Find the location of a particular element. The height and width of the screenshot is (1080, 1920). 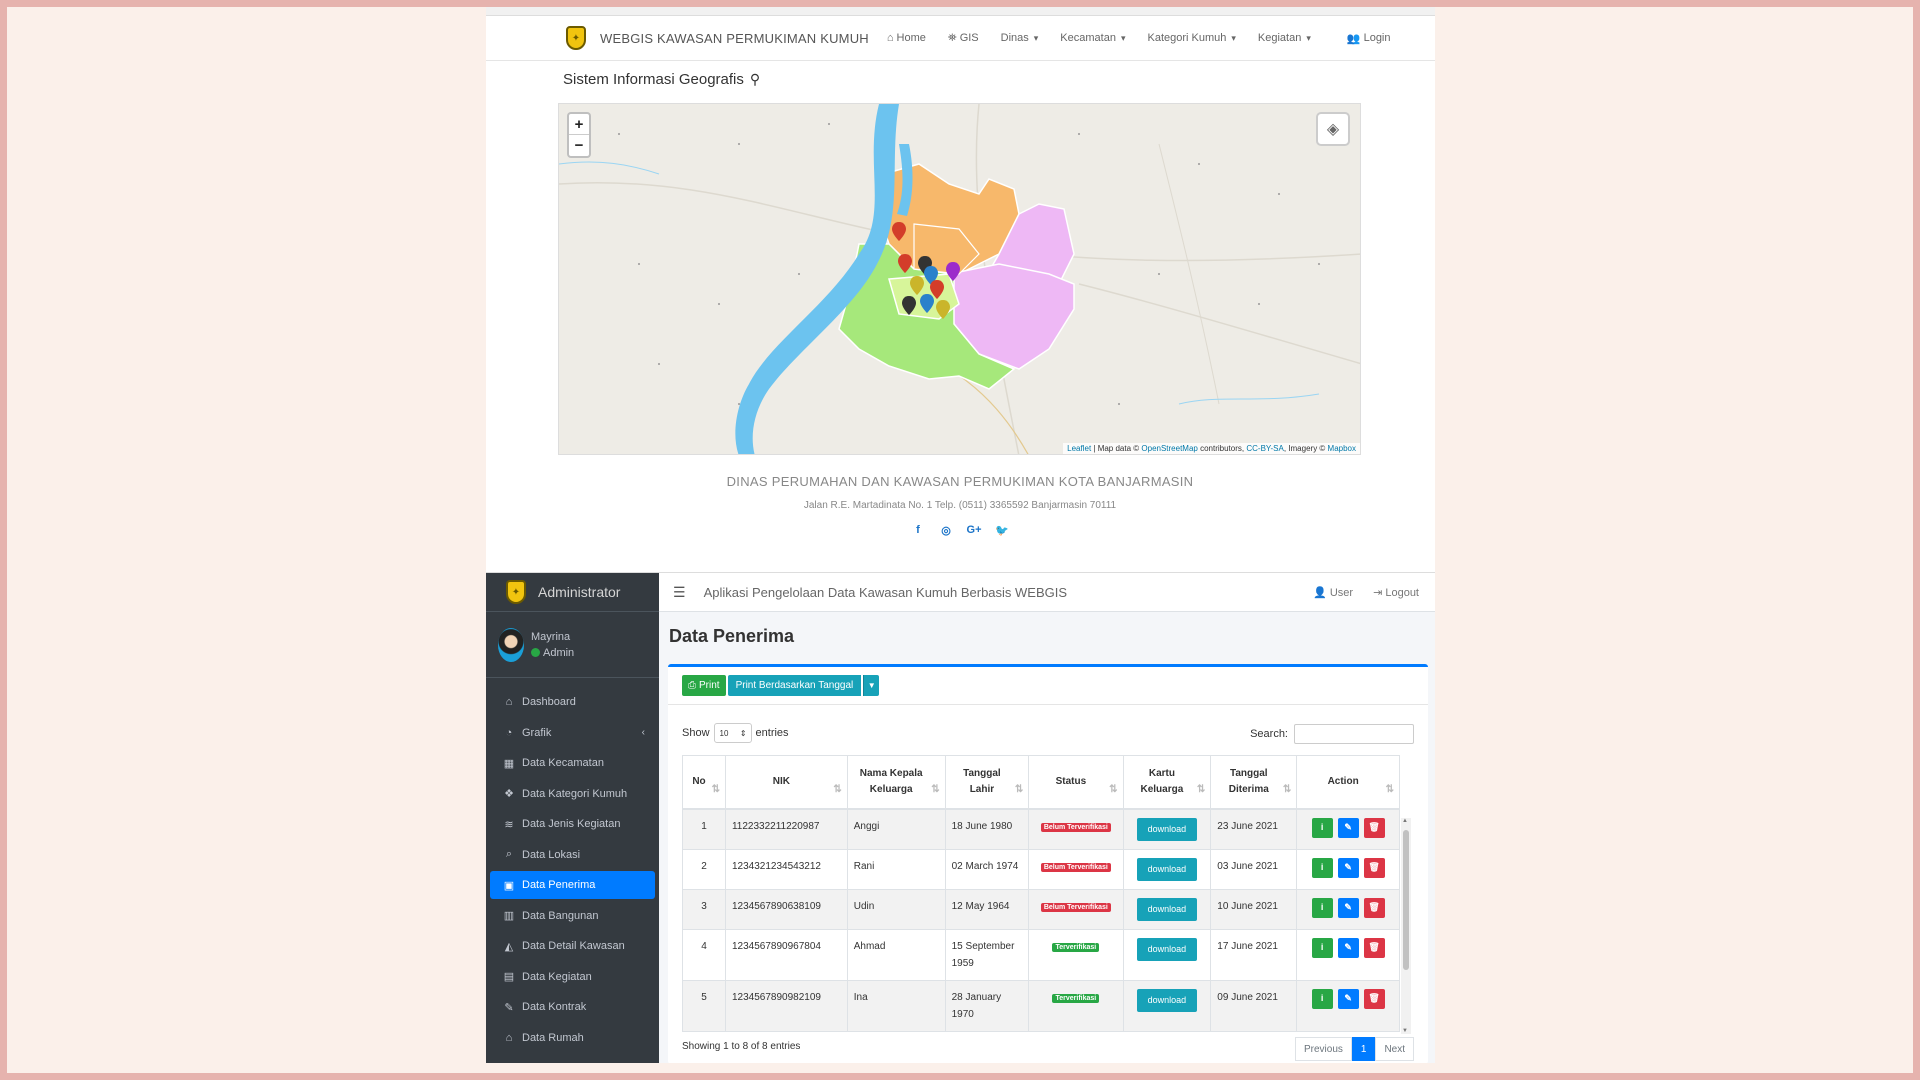

pagination-previous: Previous is located at coordinates (1323, 1049).